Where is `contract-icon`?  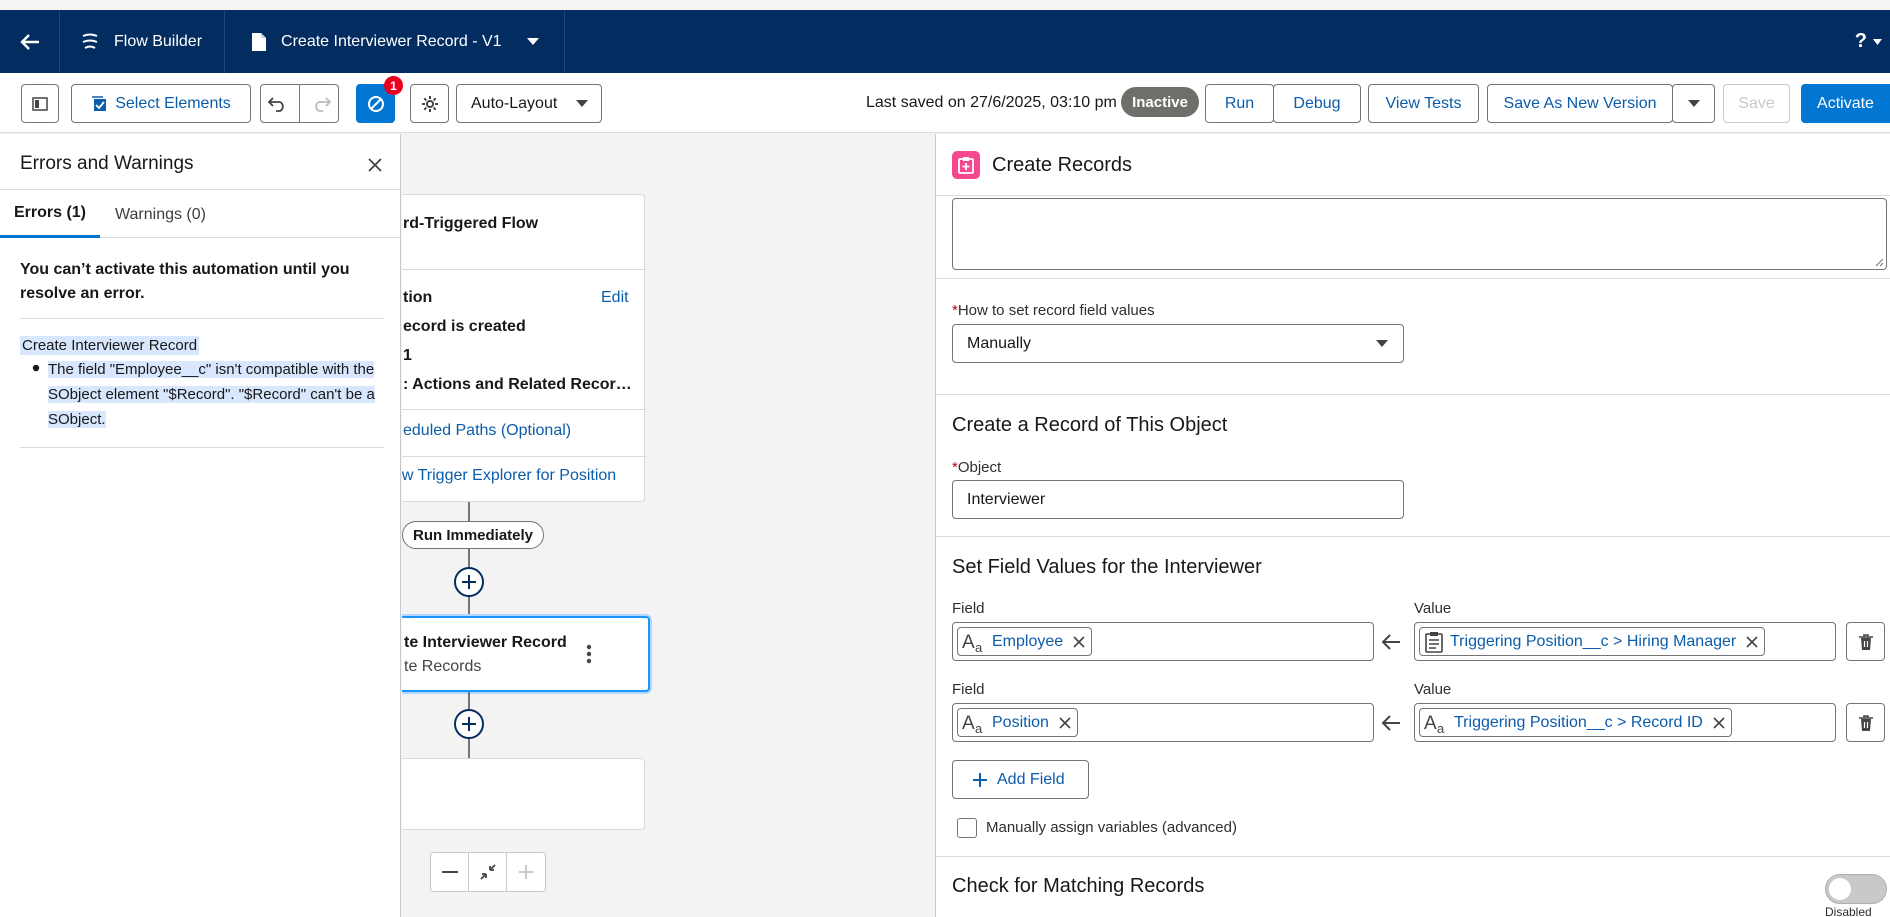
contract-icon is located at coordinates (487, 872).